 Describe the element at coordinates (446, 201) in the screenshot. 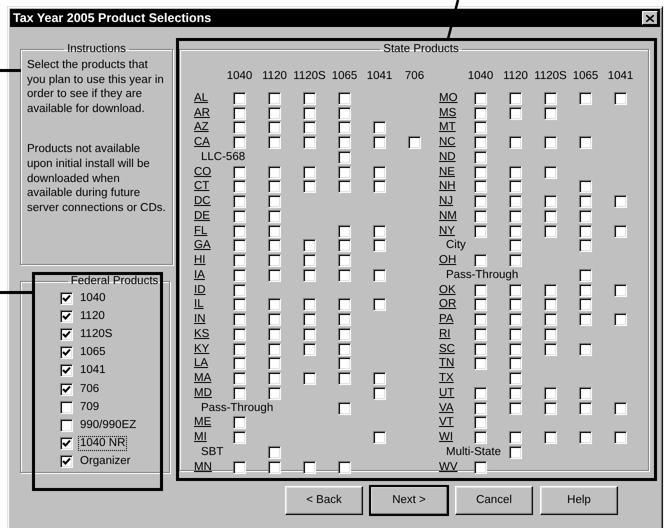

I see `state-label: NJ` at that location.